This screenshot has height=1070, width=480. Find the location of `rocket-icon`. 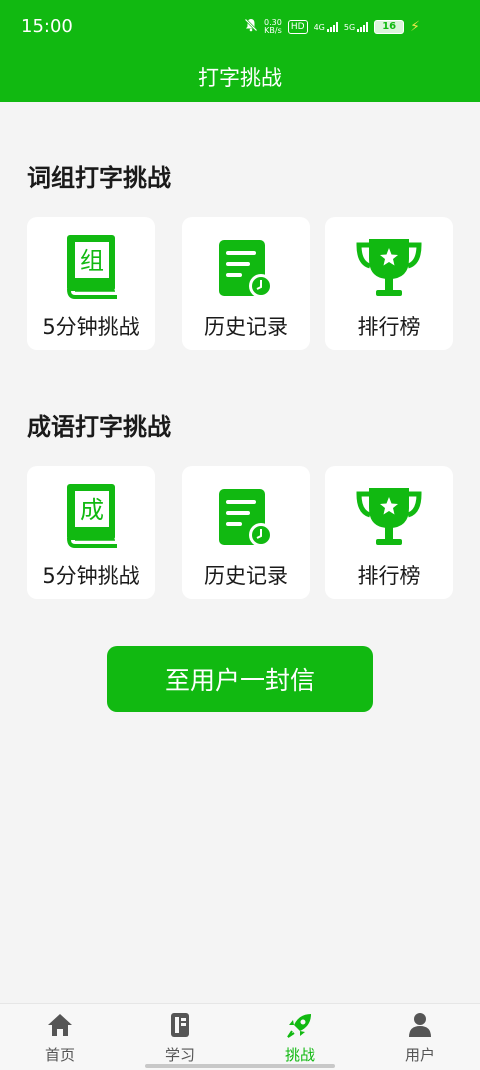

rocket-icon is located at coordinates (300, 1026).